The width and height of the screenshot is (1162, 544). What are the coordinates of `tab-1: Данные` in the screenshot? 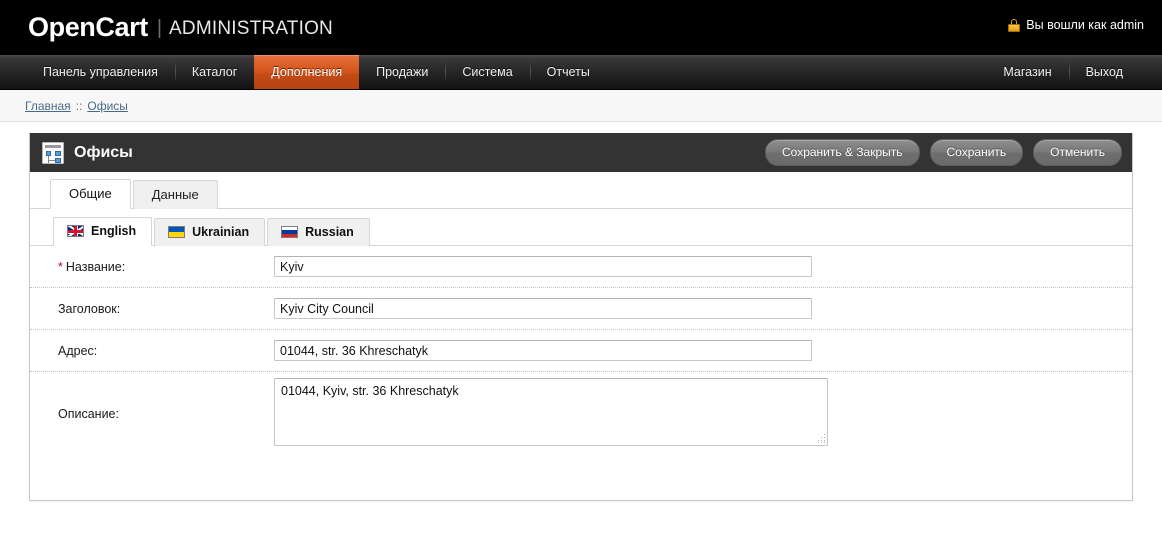 It's located at (175, 194).